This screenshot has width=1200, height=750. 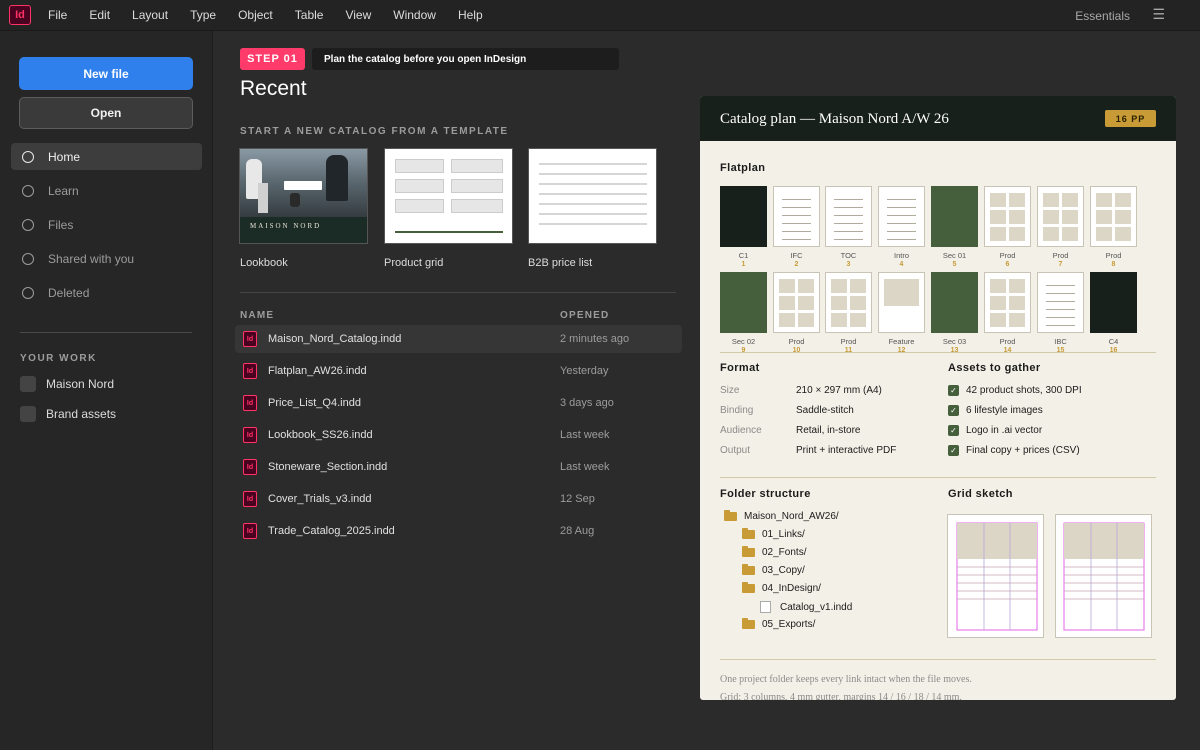 What do you see at coordinates (68, 414) in the screenshot?
I see `work-item-brand-assets: Brand assets` at bounding box center [68, 414].